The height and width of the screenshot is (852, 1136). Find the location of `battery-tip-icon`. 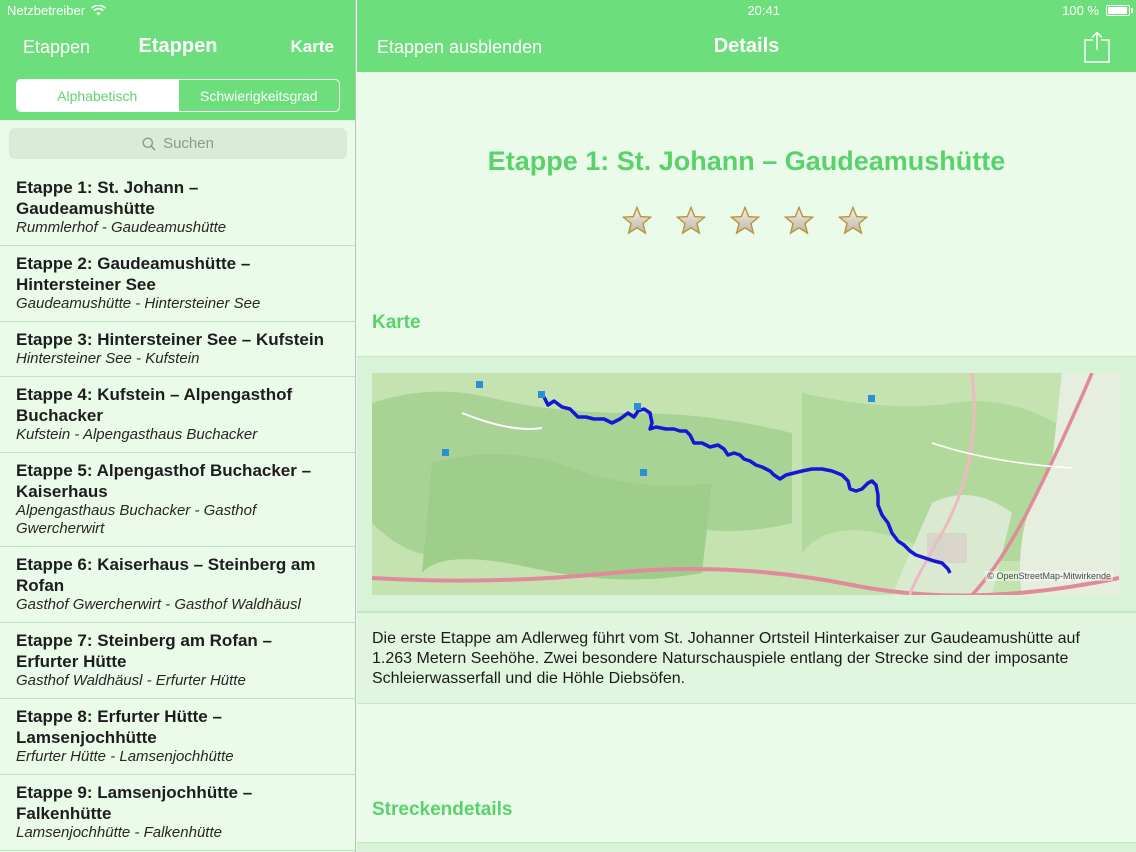

battery-tip-icon is located at coordinates (1132, 10).